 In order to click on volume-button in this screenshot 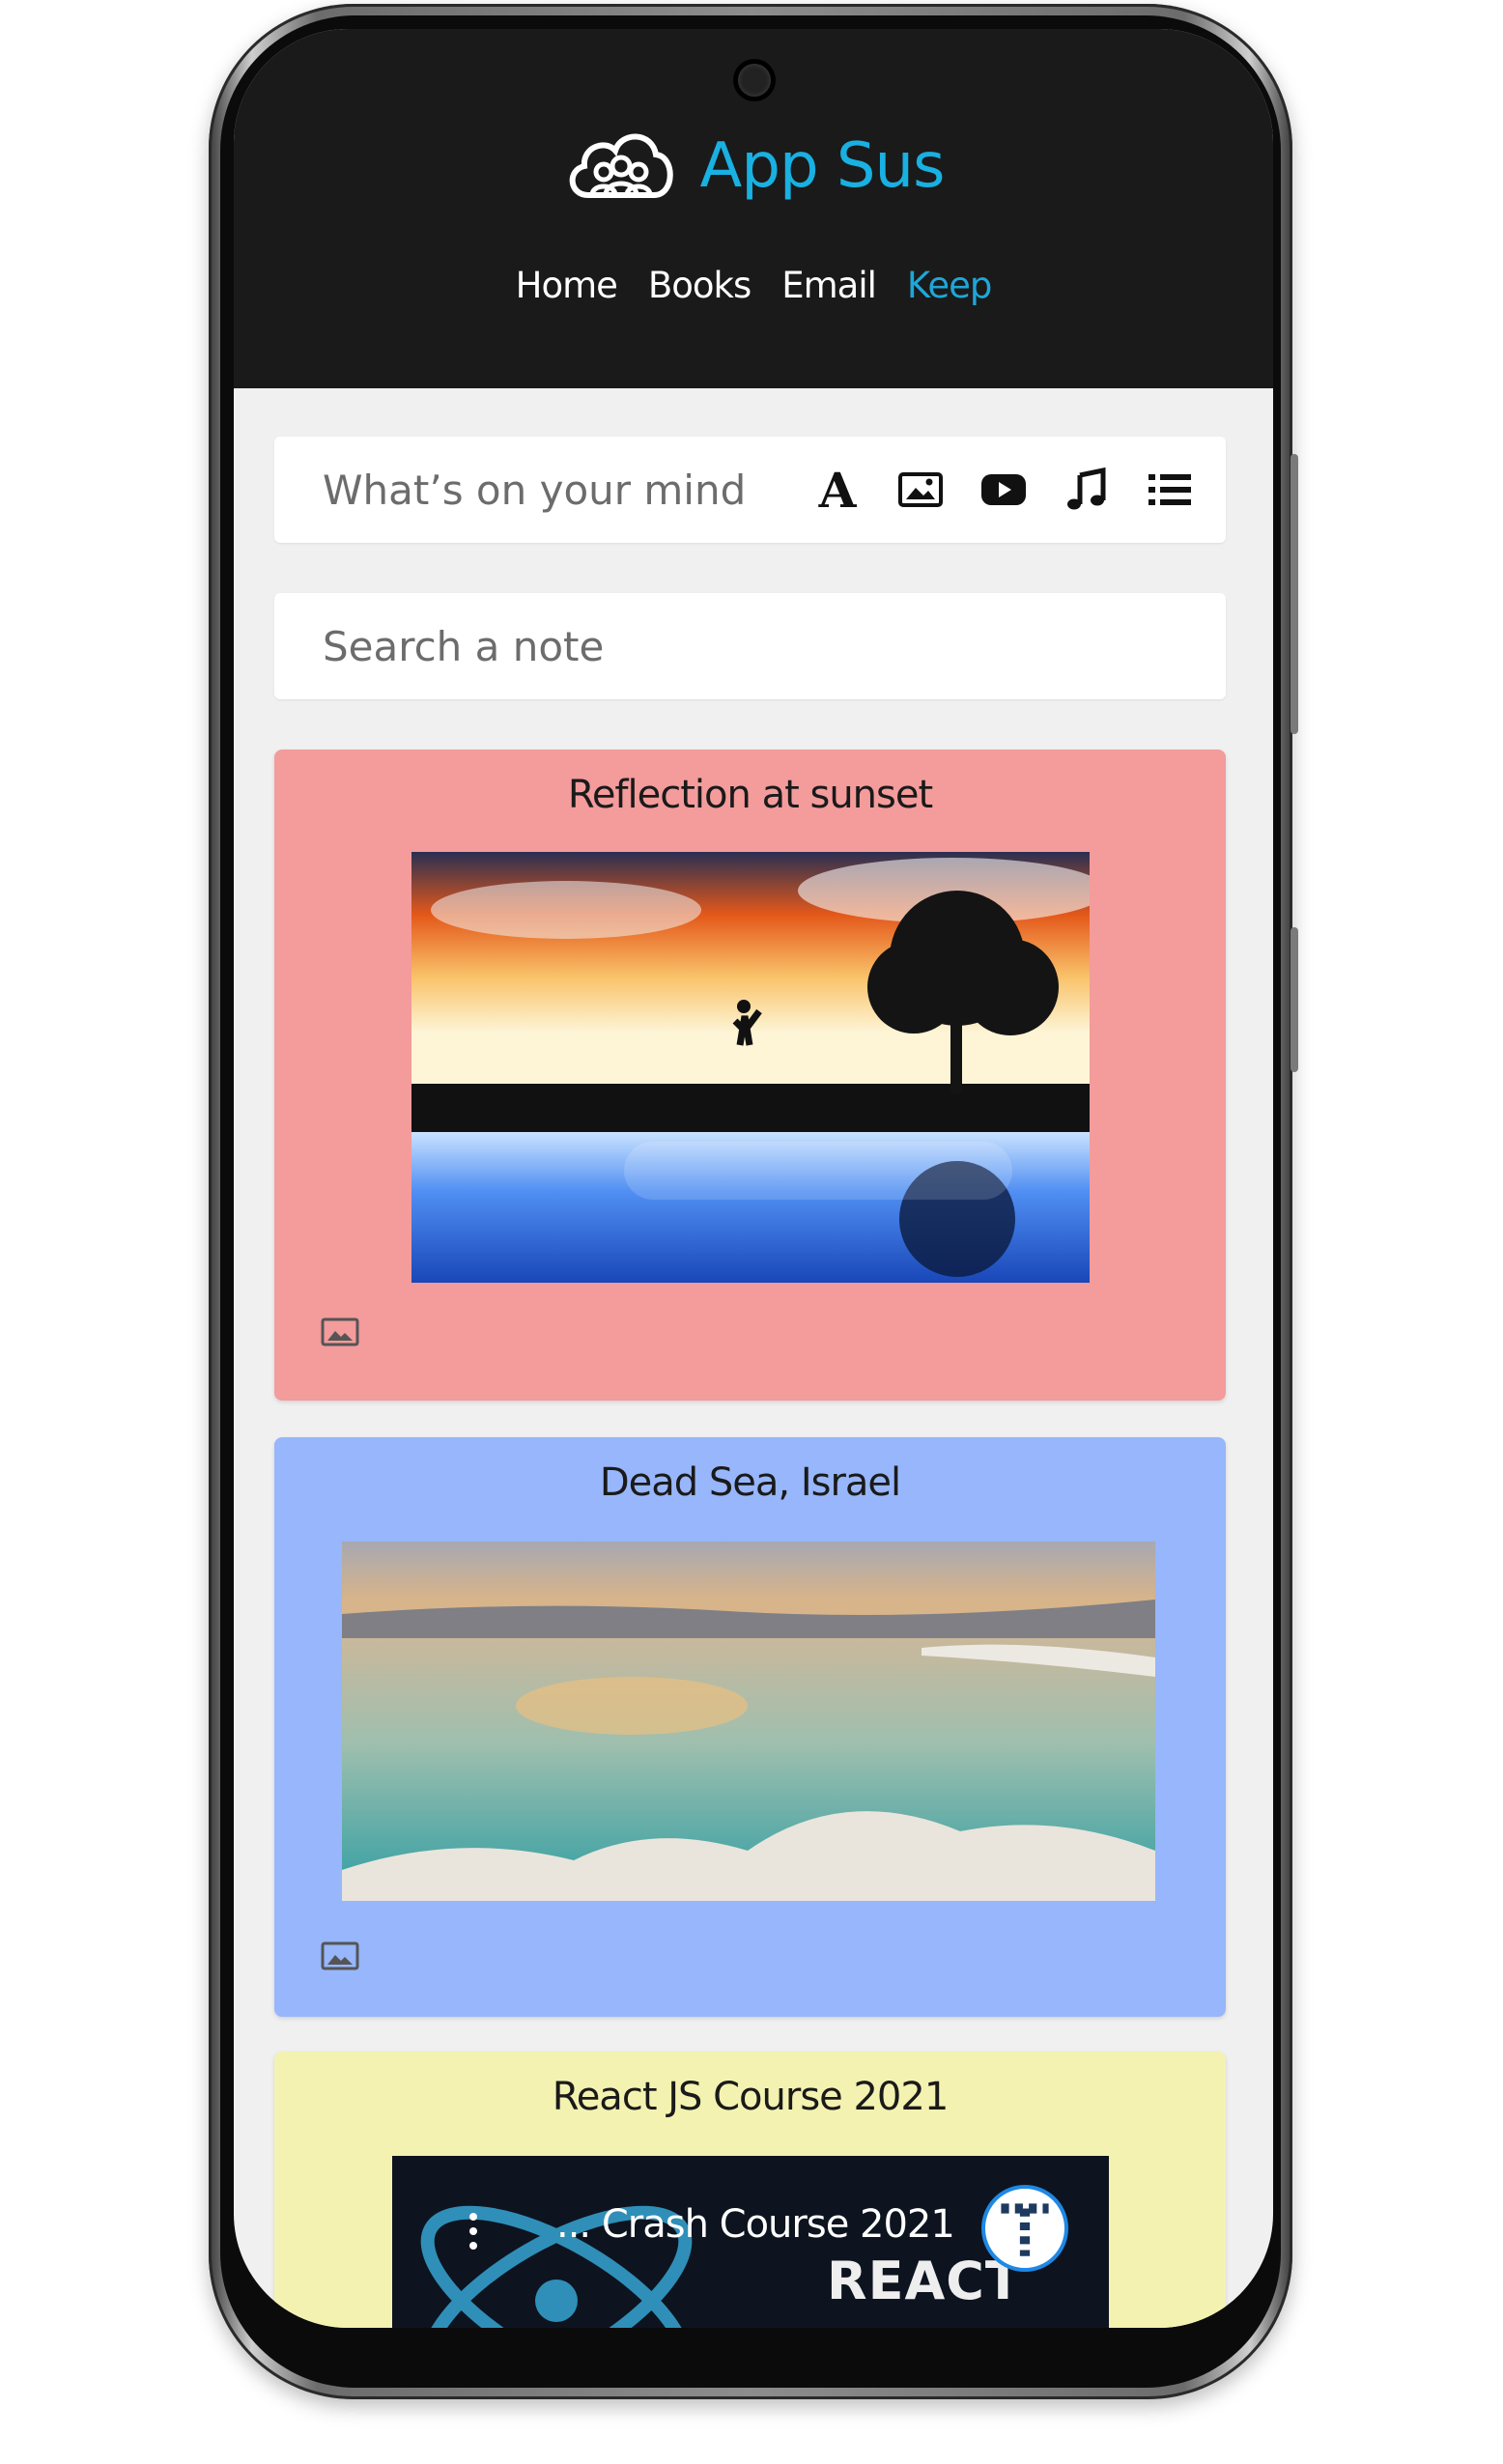, I will do `click(1294, 594)`.